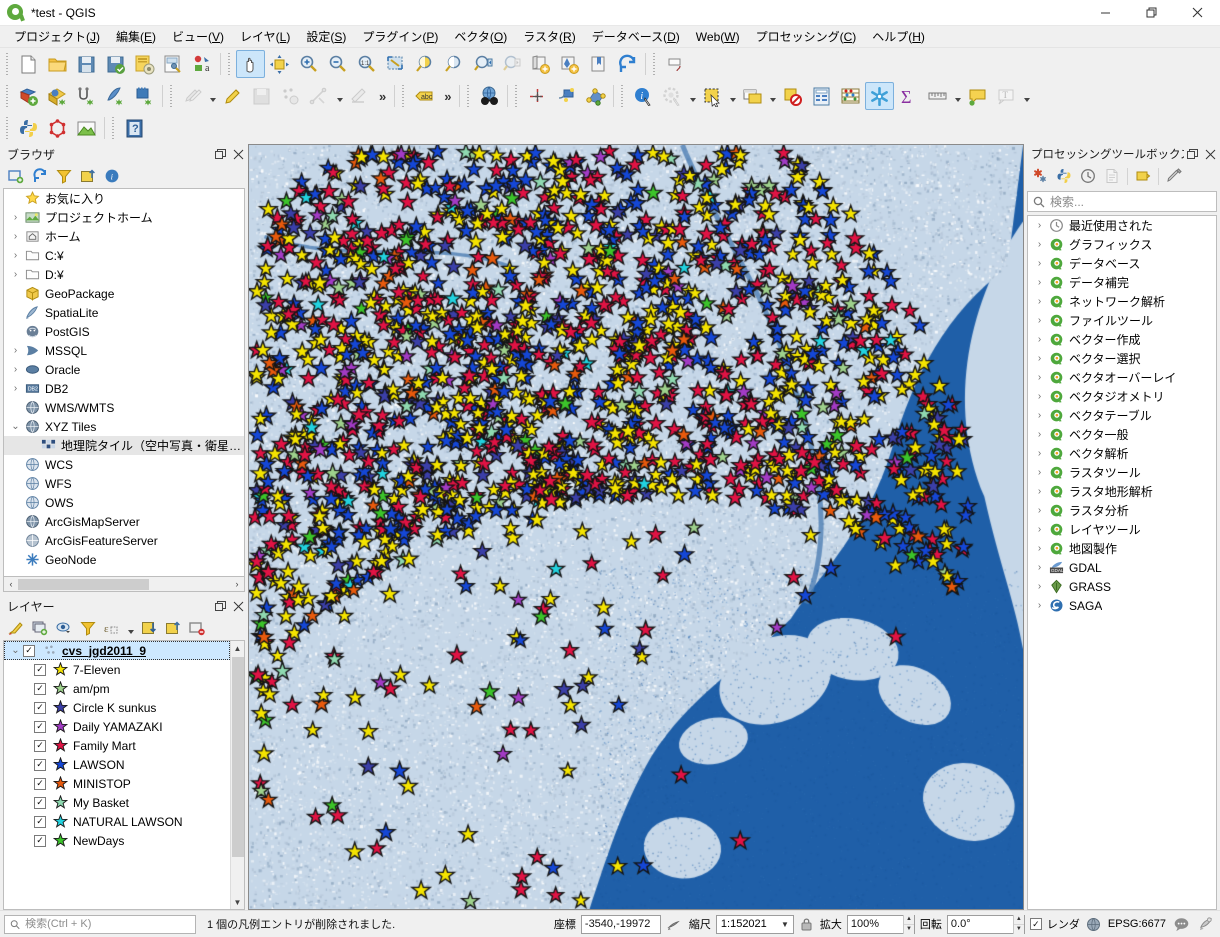 The width and height of the screenshot is (1220, 937). I want to click on processing-tree-item: › GRASS, so click(1122, 586).